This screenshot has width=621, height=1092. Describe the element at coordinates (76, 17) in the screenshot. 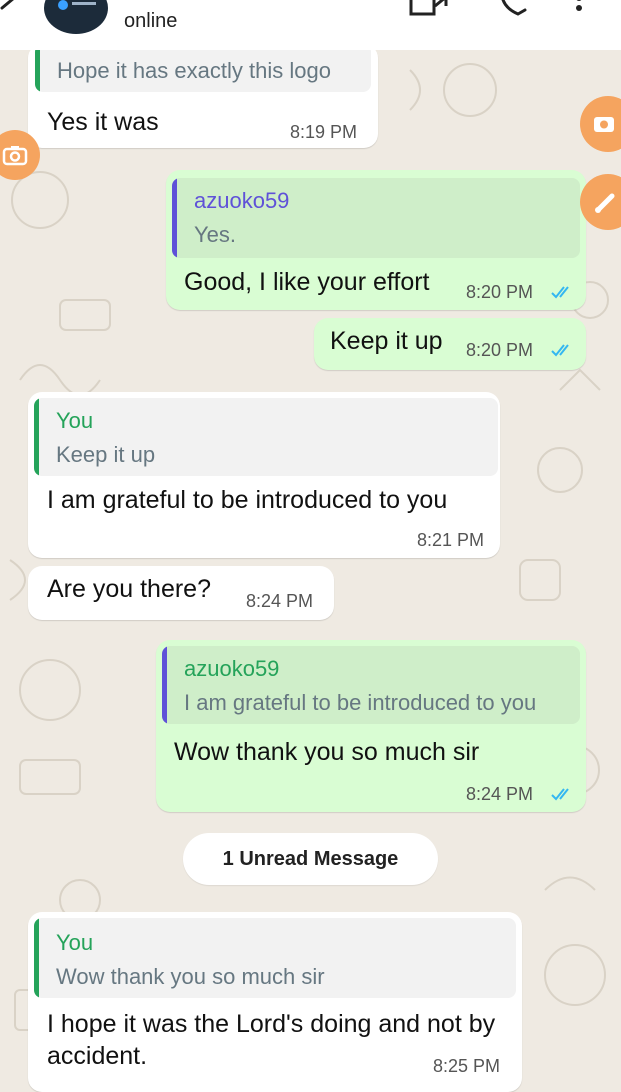

I see `avatar` at that location.